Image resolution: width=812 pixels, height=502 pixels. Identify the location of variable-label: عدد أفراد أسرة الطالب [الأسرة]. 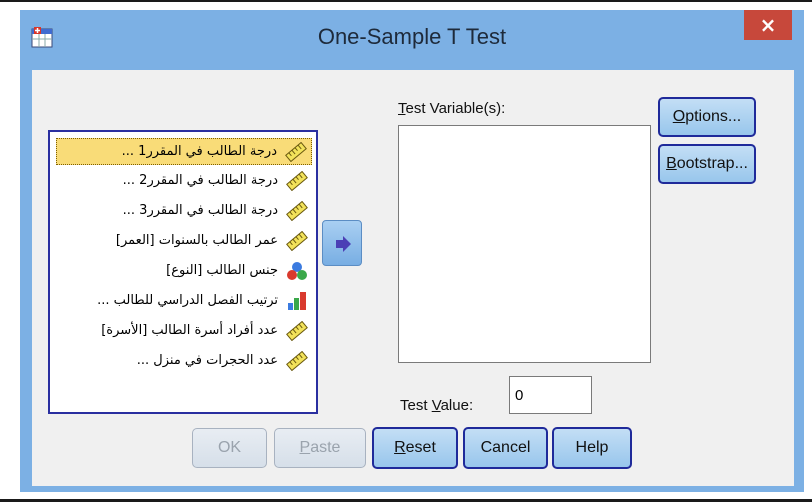
(189, 330).